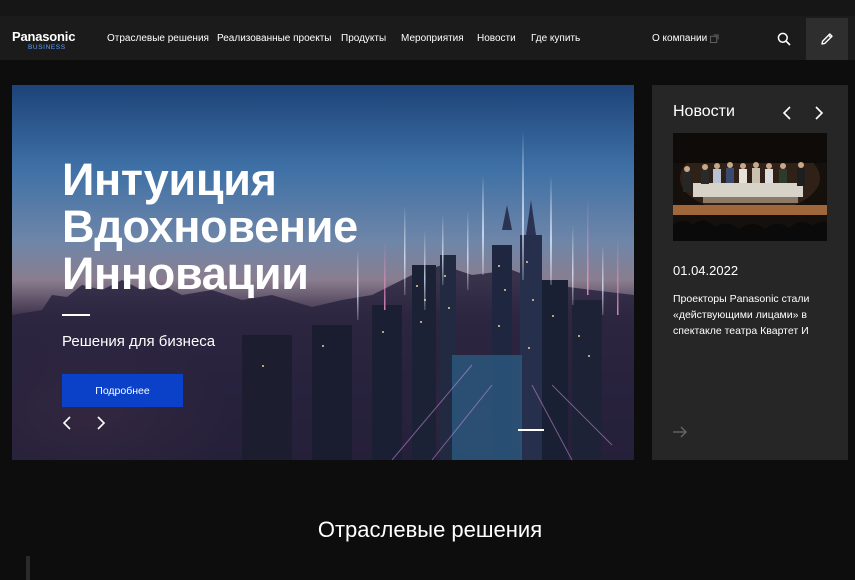 The image size is (855, 580). I want to click on news-prev-arrow-icon, so click(787, 113).